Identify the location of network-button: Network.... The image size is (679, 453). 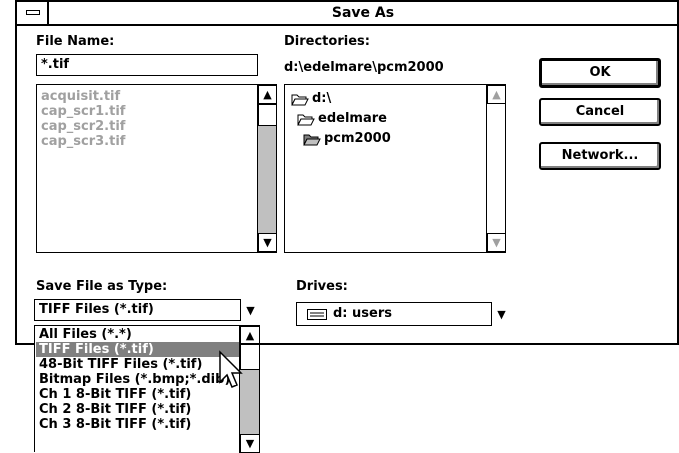
(600, 156).